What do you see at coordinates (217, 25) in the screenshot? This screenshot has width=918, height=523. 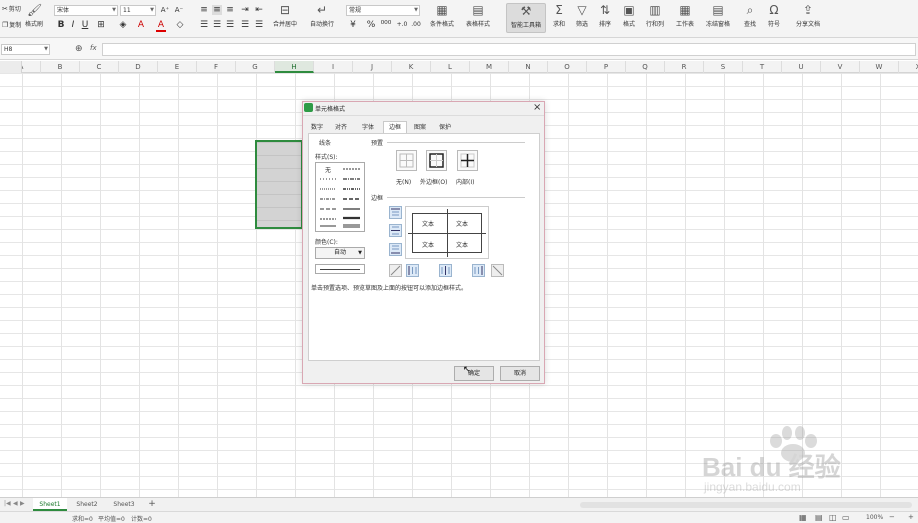 I see `align-center-icon: ☰` at bounding box center [217, 25].